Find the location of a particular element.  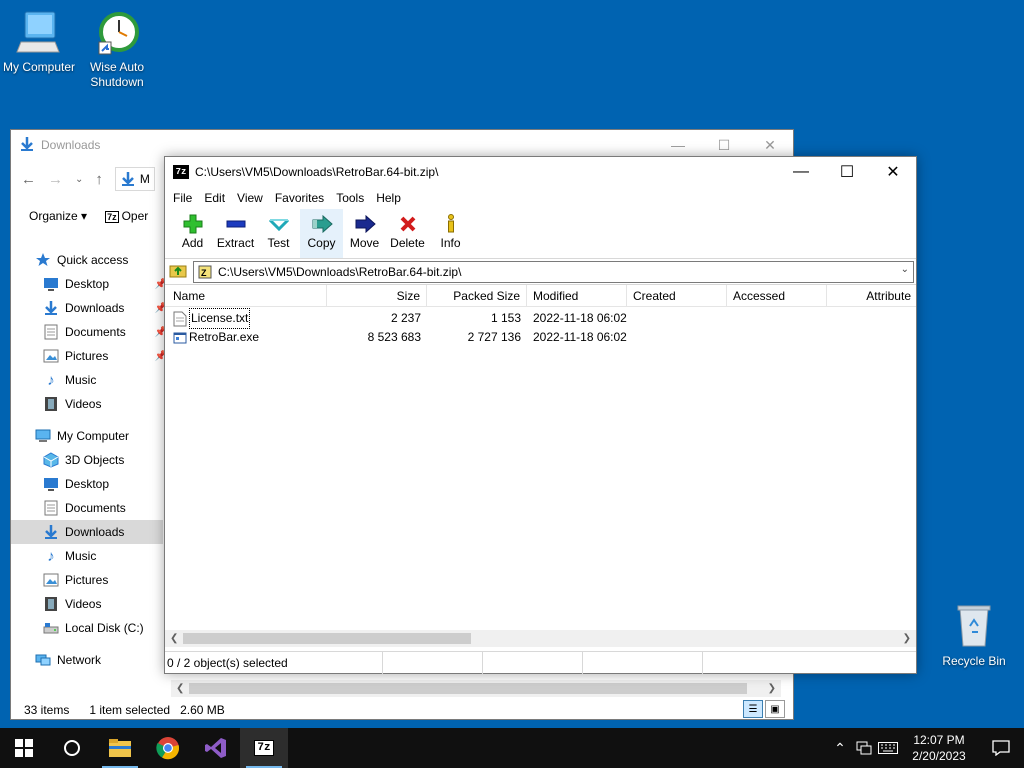

sidebar-item-documents: Documents 📌 is located at coordinates (89, 332).